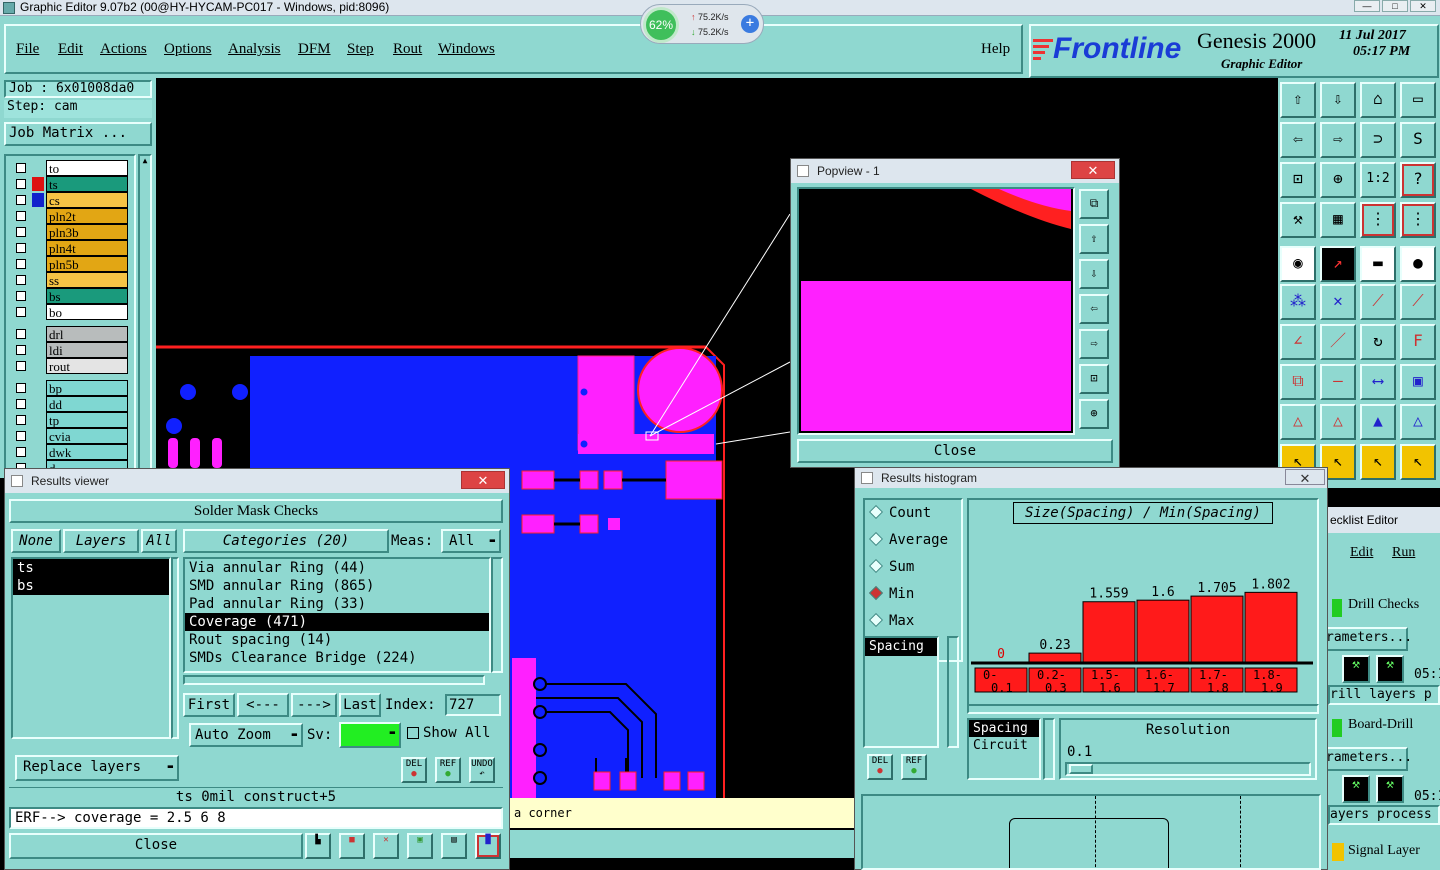 The image size is (1440, 870). Describe the element at coordinates (337, 622) in the screenshot. I see `list-item-selected: Coverage (471)` at that location.